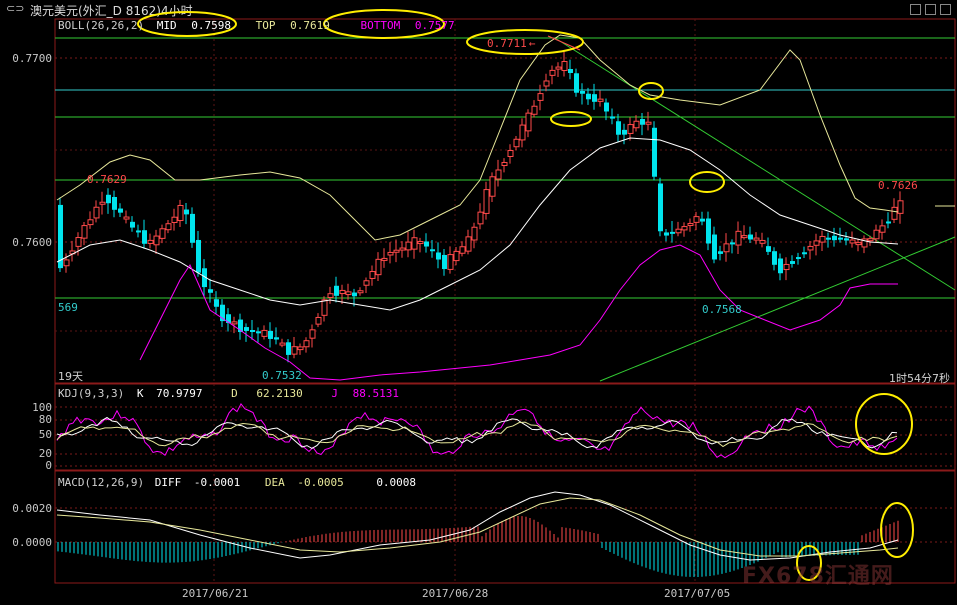 The image size is (957, 605). Describe the element at coordinates (32, 242) in the screenshot. I see `y-tick-0.7600: 0.7600` at that location.